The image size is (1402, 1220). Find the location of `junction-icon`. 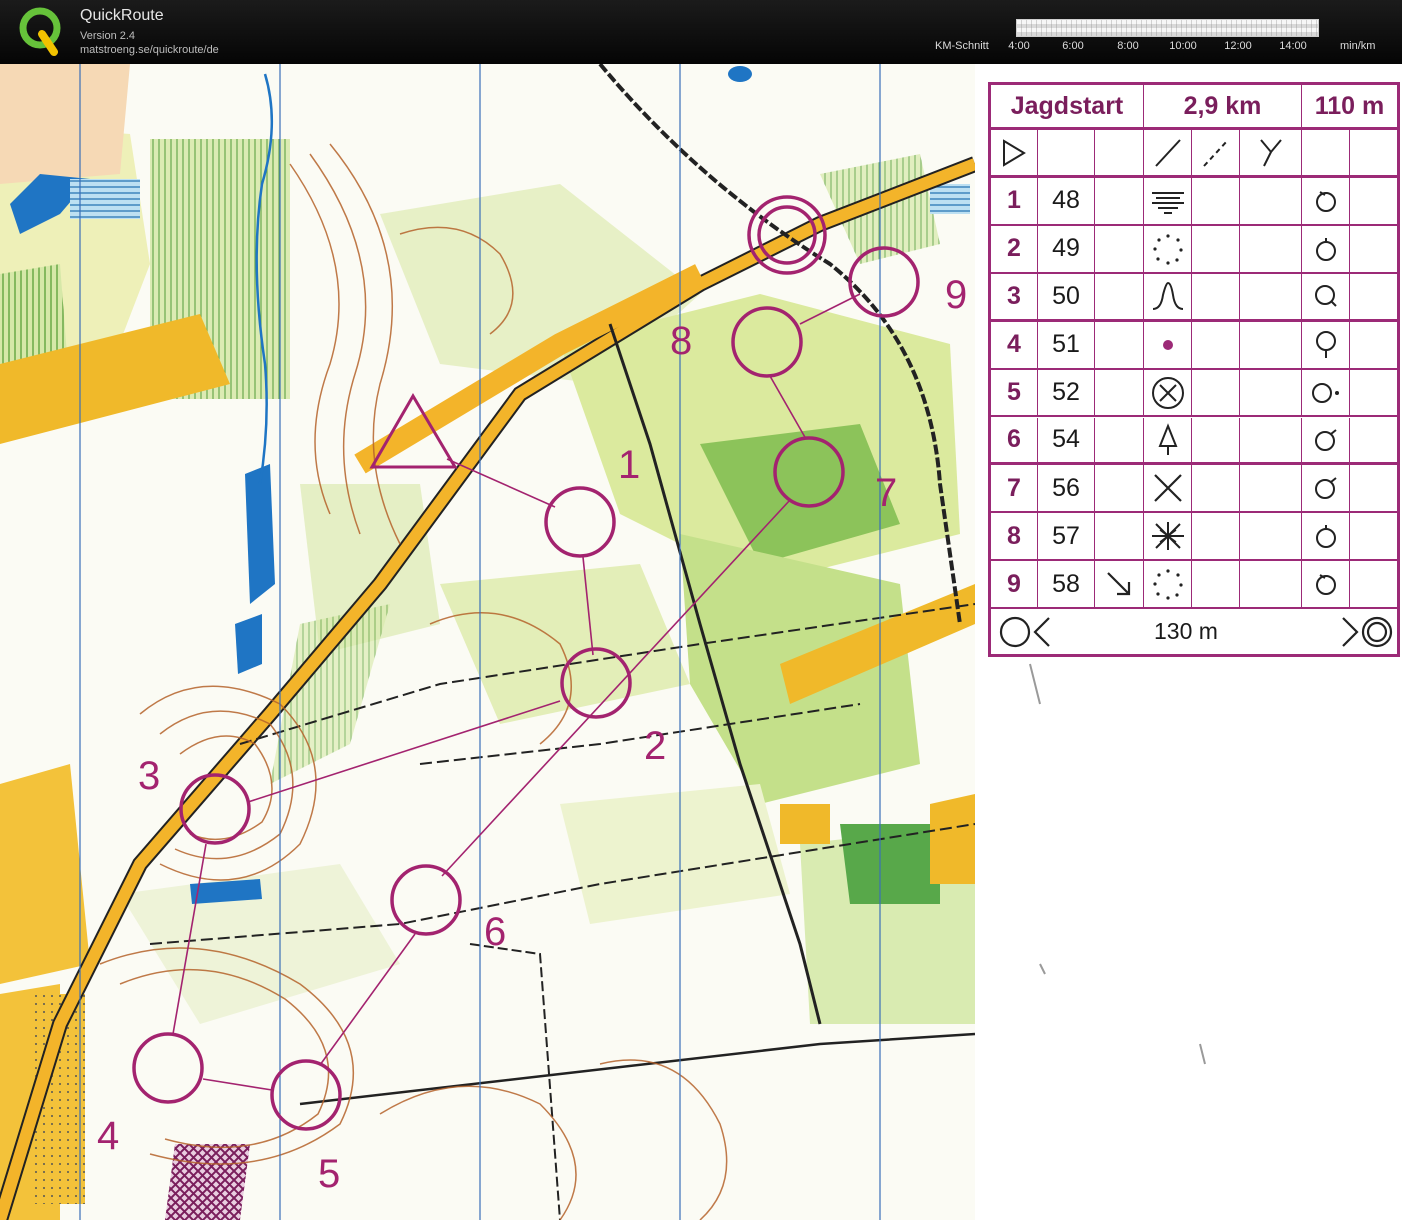

junction-icon is located at coordinates (1270, 152).